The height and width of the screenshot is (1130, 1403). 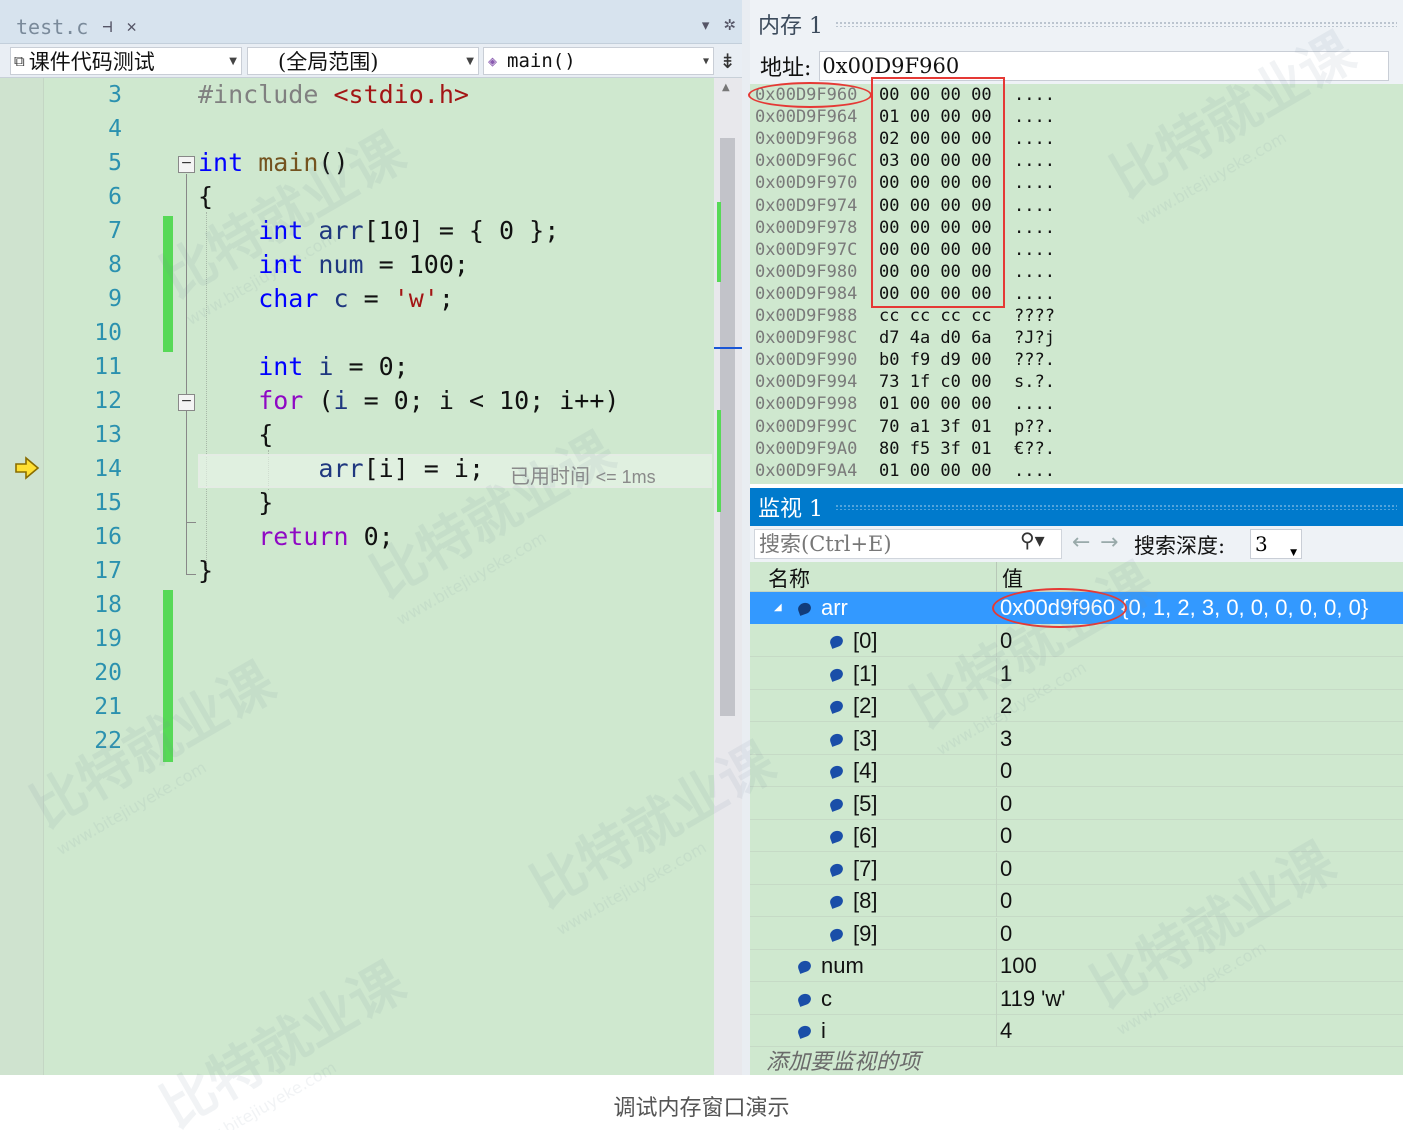 I want to click on change-bar, so click(x=168, y=676).